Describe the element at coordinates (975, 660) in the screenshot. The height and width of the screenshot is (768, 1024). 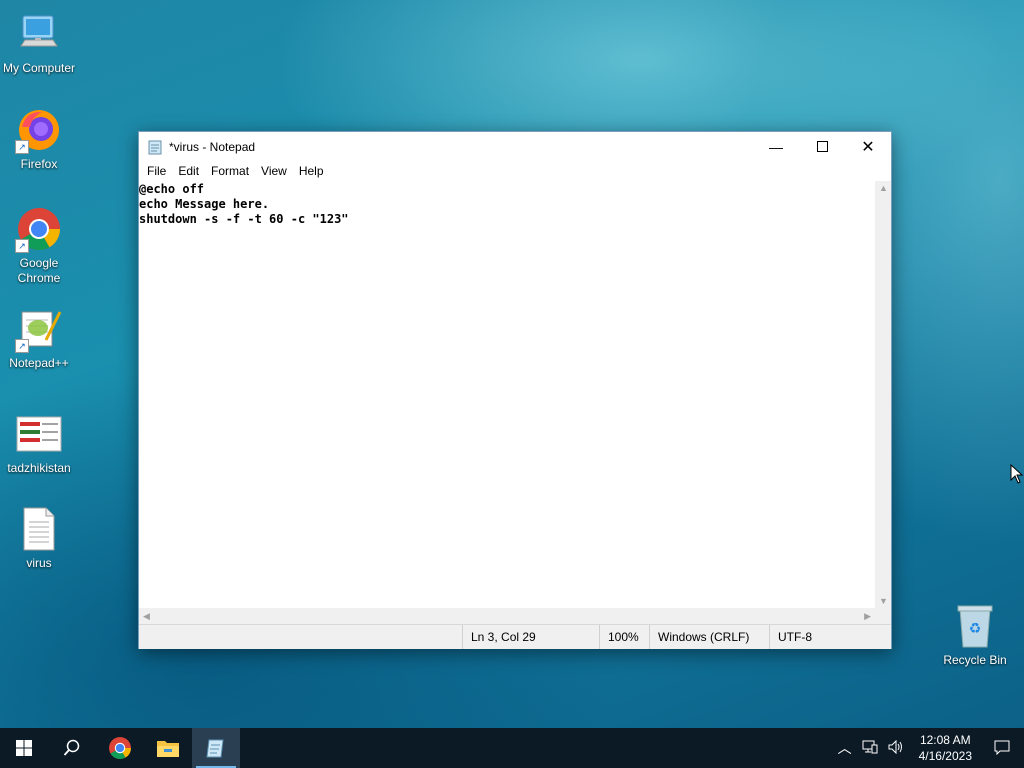
I see `desktop-icon-label: Recycle Bin` at that location.